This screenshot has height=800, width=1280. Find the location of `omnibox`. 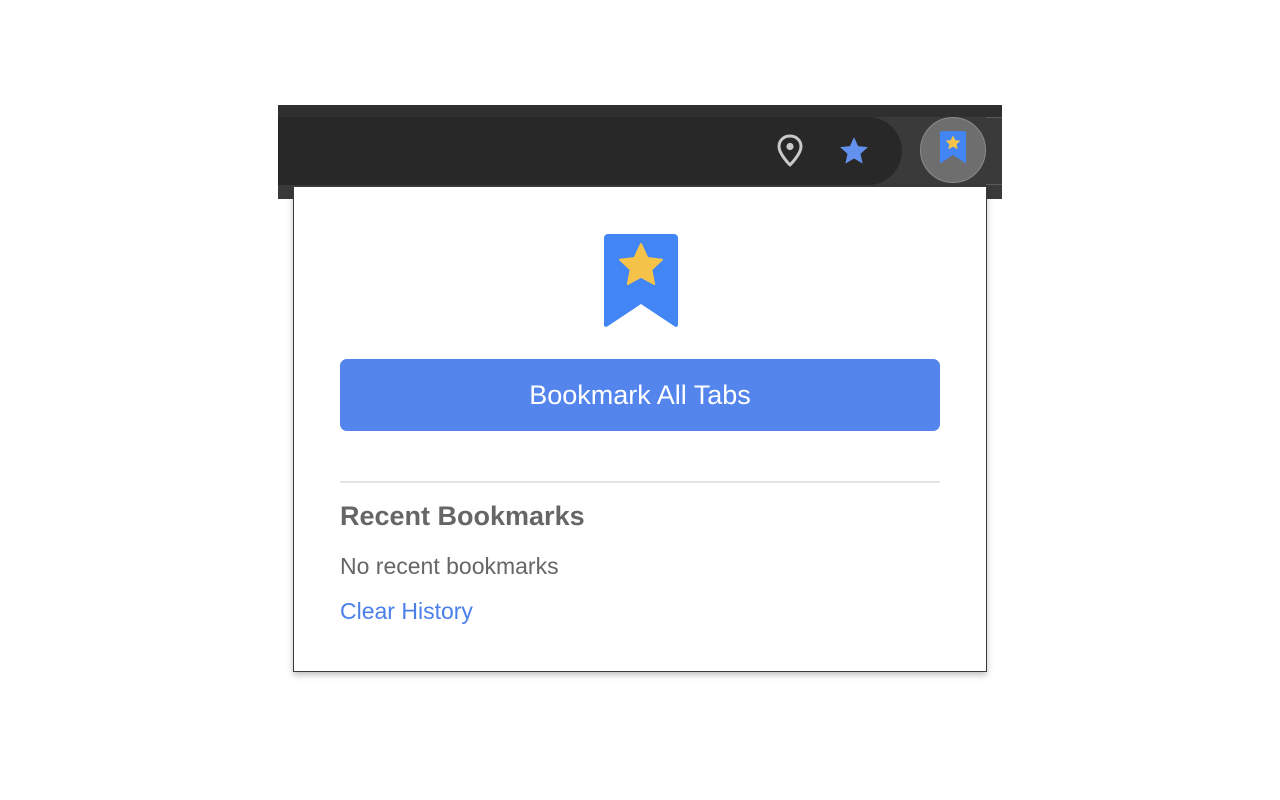

omnibox is located at coordinates (590, 151).